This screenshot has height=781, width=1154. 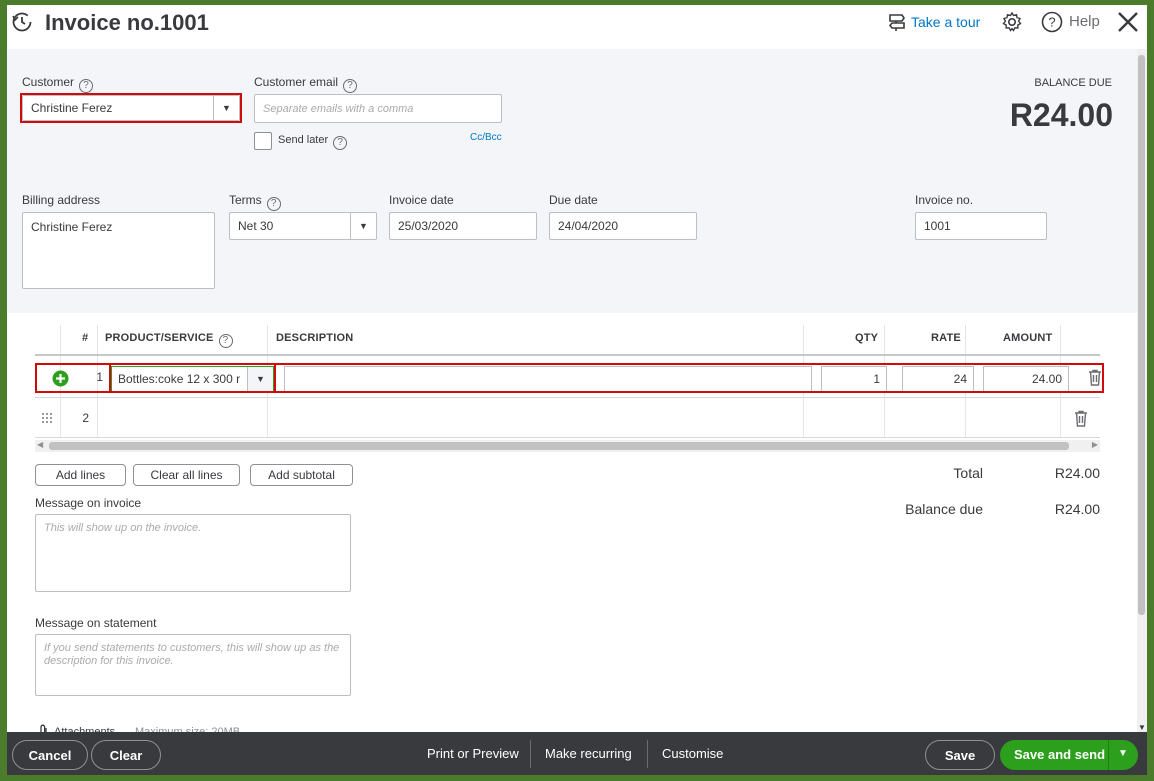 What do you see at coordinates (96, 623) in the screenshot?
I see `message-on-statement-label: Message on statement` at bounding box center [96, 623].